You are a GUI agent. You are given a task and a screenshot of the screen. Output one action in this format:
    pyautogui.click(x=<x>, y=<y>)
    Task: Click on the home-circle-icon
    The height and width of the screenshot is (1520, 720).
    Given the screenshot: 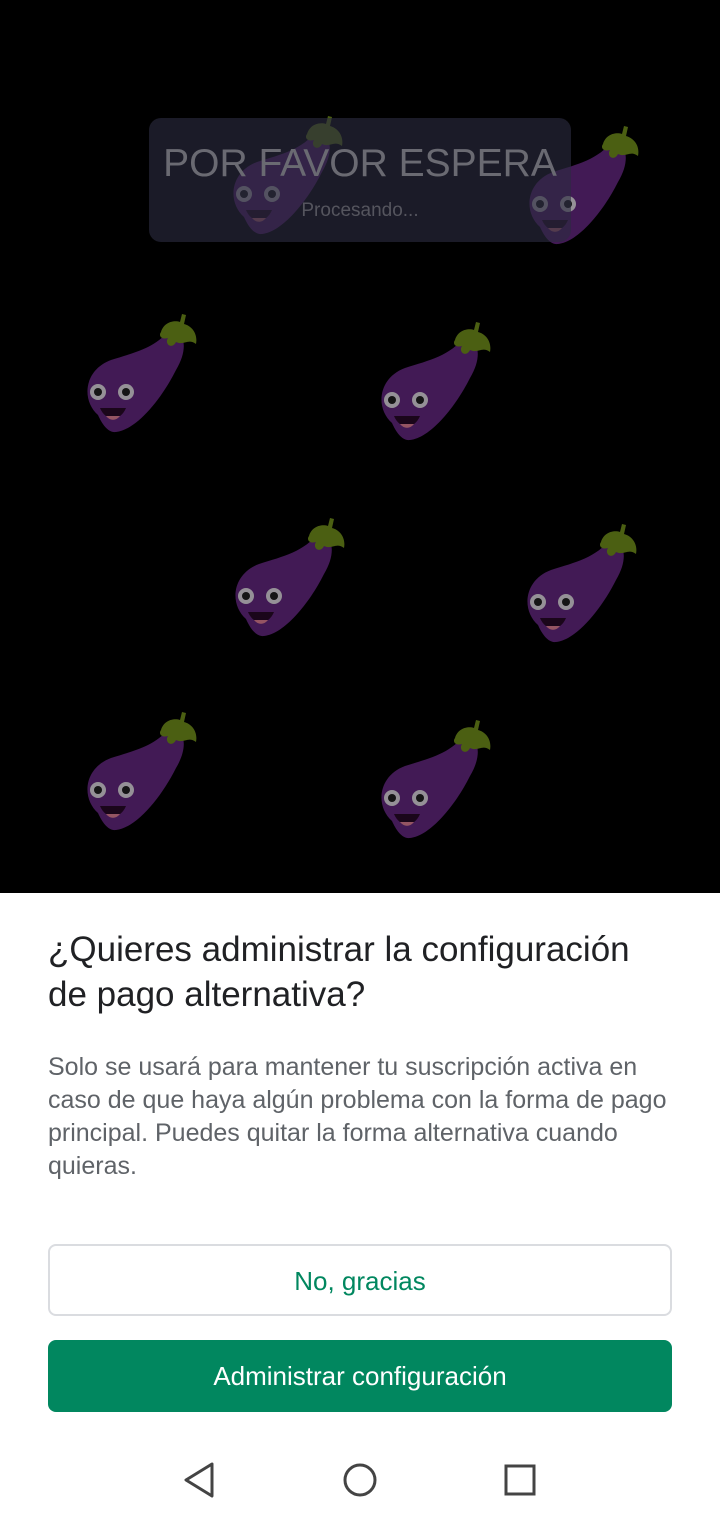 What is the action you would take?
    pyautogui.click(x=360, y=1480)
    